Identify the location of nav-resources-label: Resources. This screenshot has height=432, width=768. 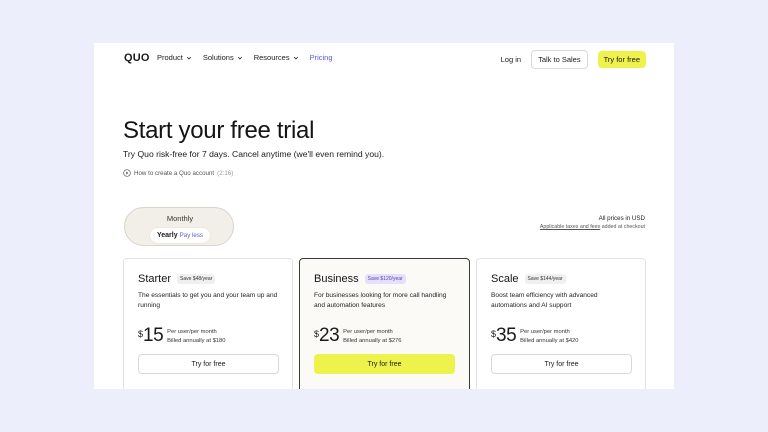
(271, 57).